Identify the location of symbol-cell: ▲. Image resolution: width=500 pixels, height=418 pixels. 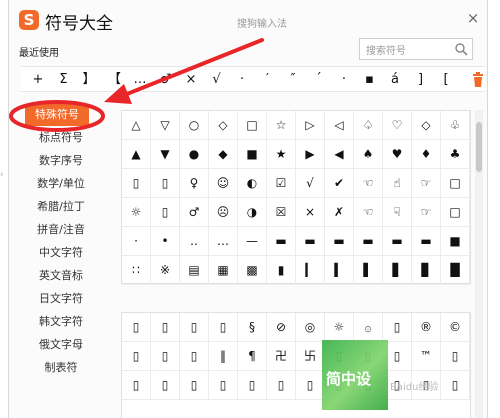
(136, 154).